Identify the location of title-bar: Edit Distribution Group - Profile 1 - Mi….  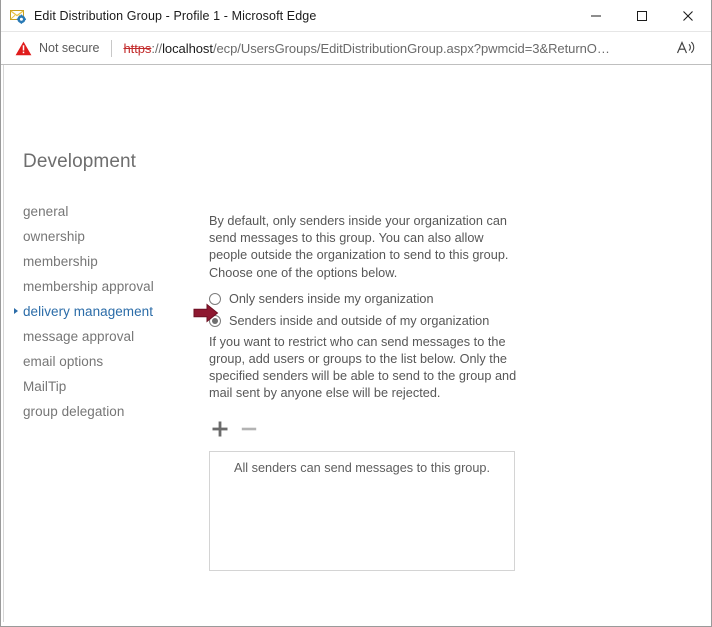
(356, 16).